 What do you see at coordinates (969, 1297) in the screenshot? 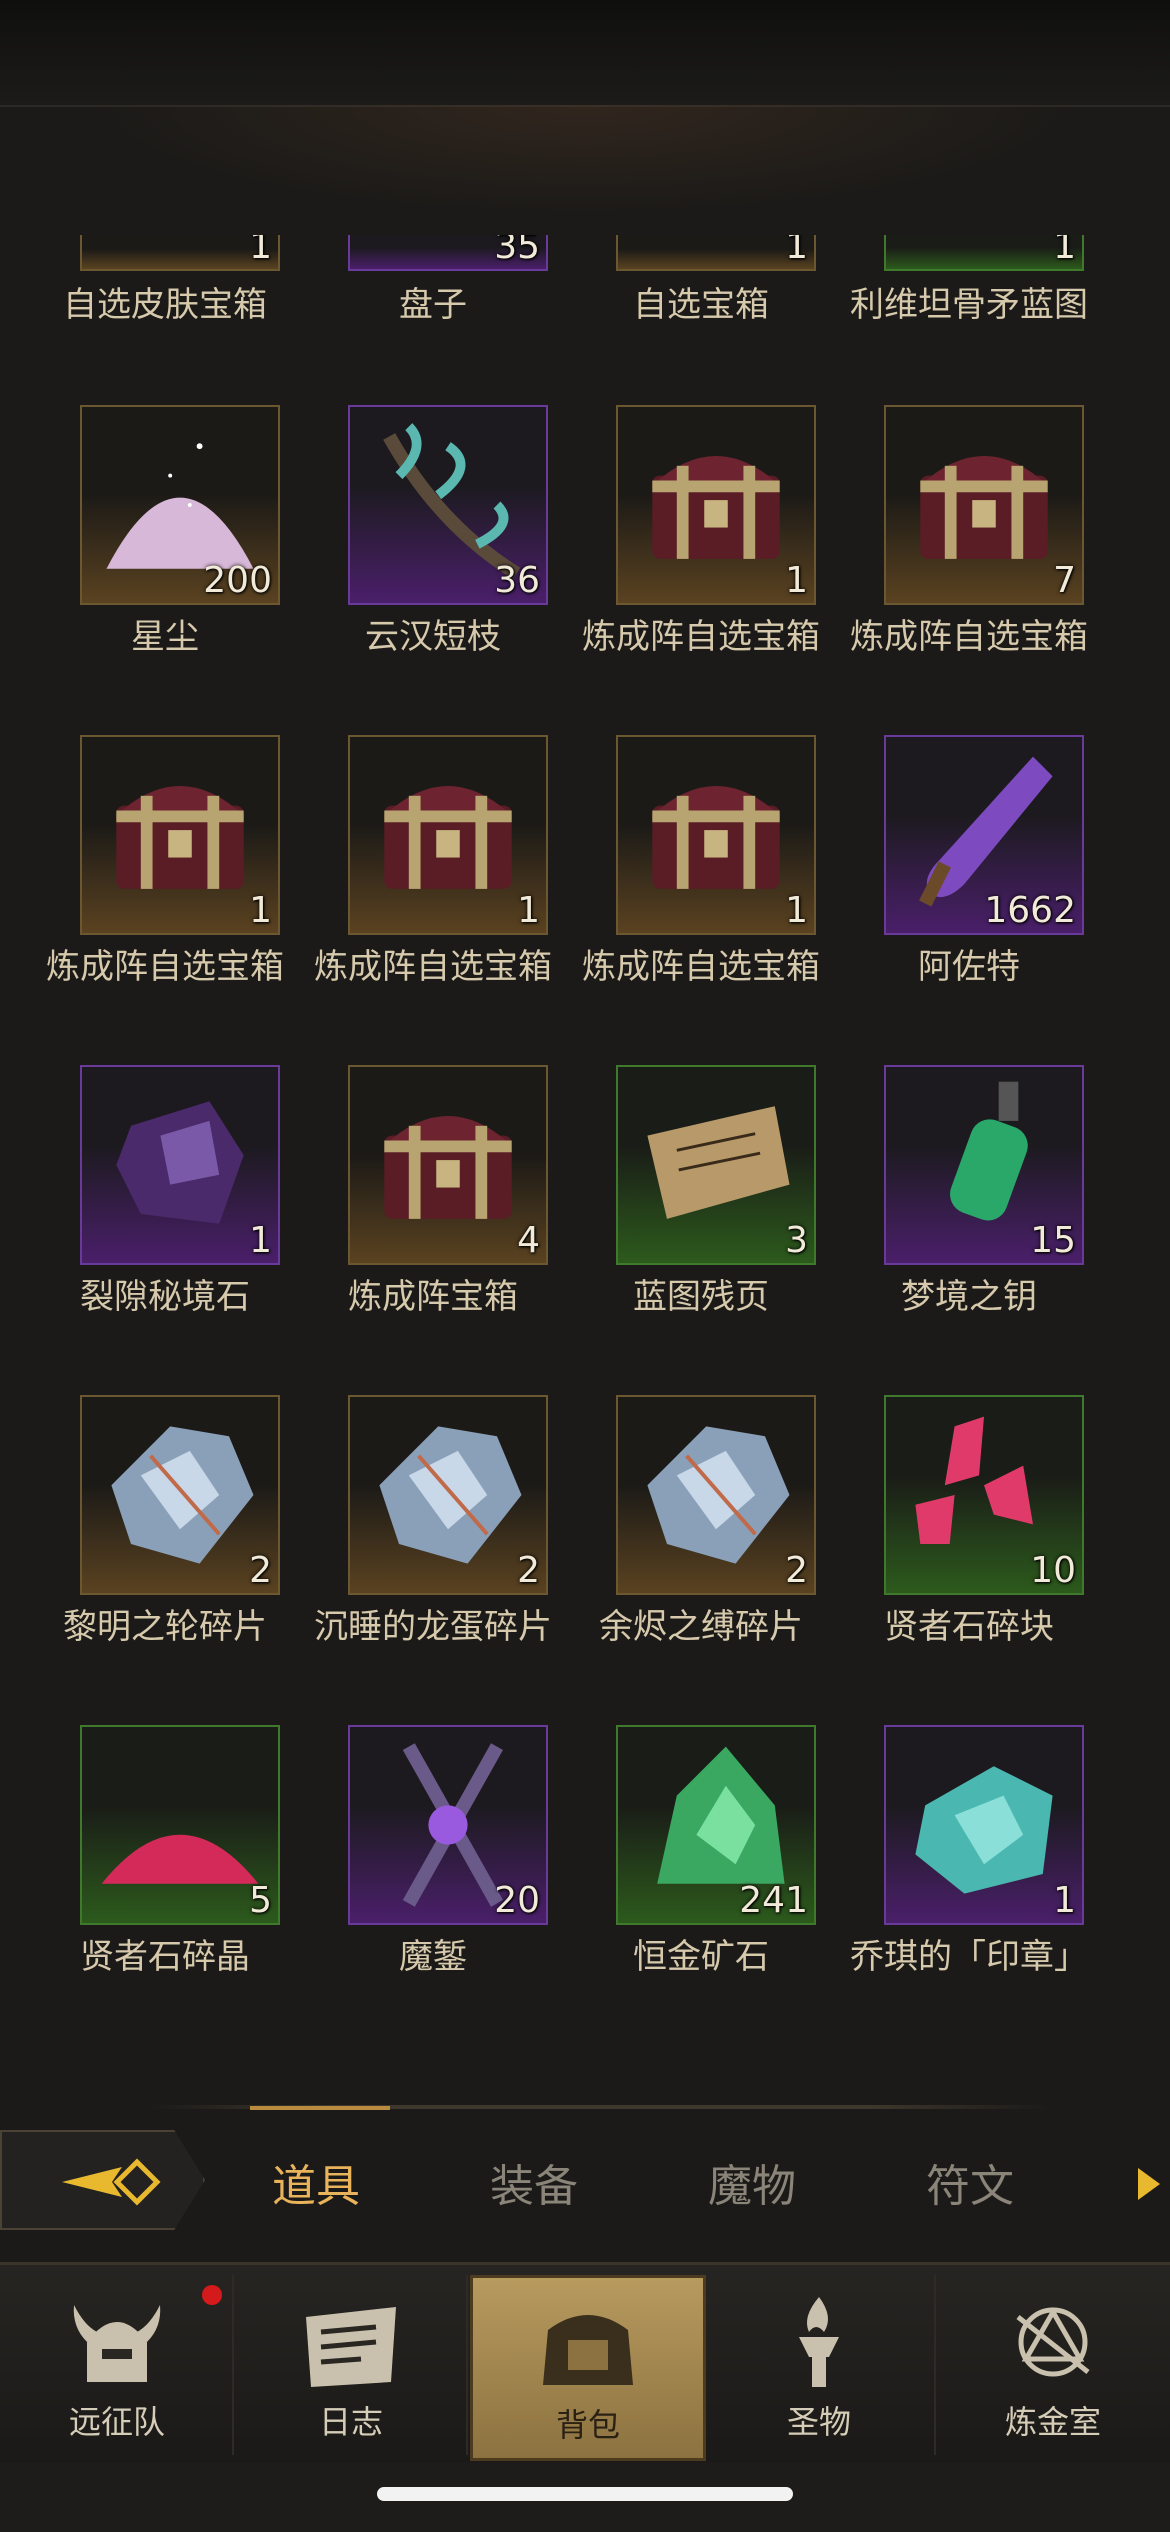
I see `item-name: 梦境之钥` at bounding box center [969, 1297].